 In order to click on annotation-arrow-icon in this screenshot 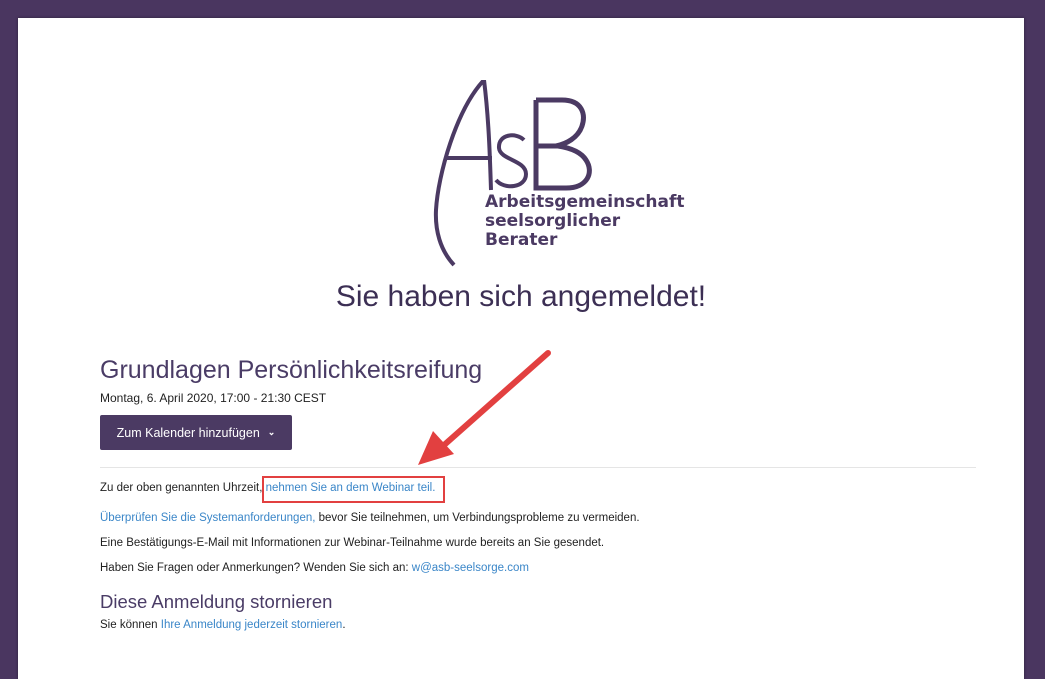, I will do `click(484, 407)`.